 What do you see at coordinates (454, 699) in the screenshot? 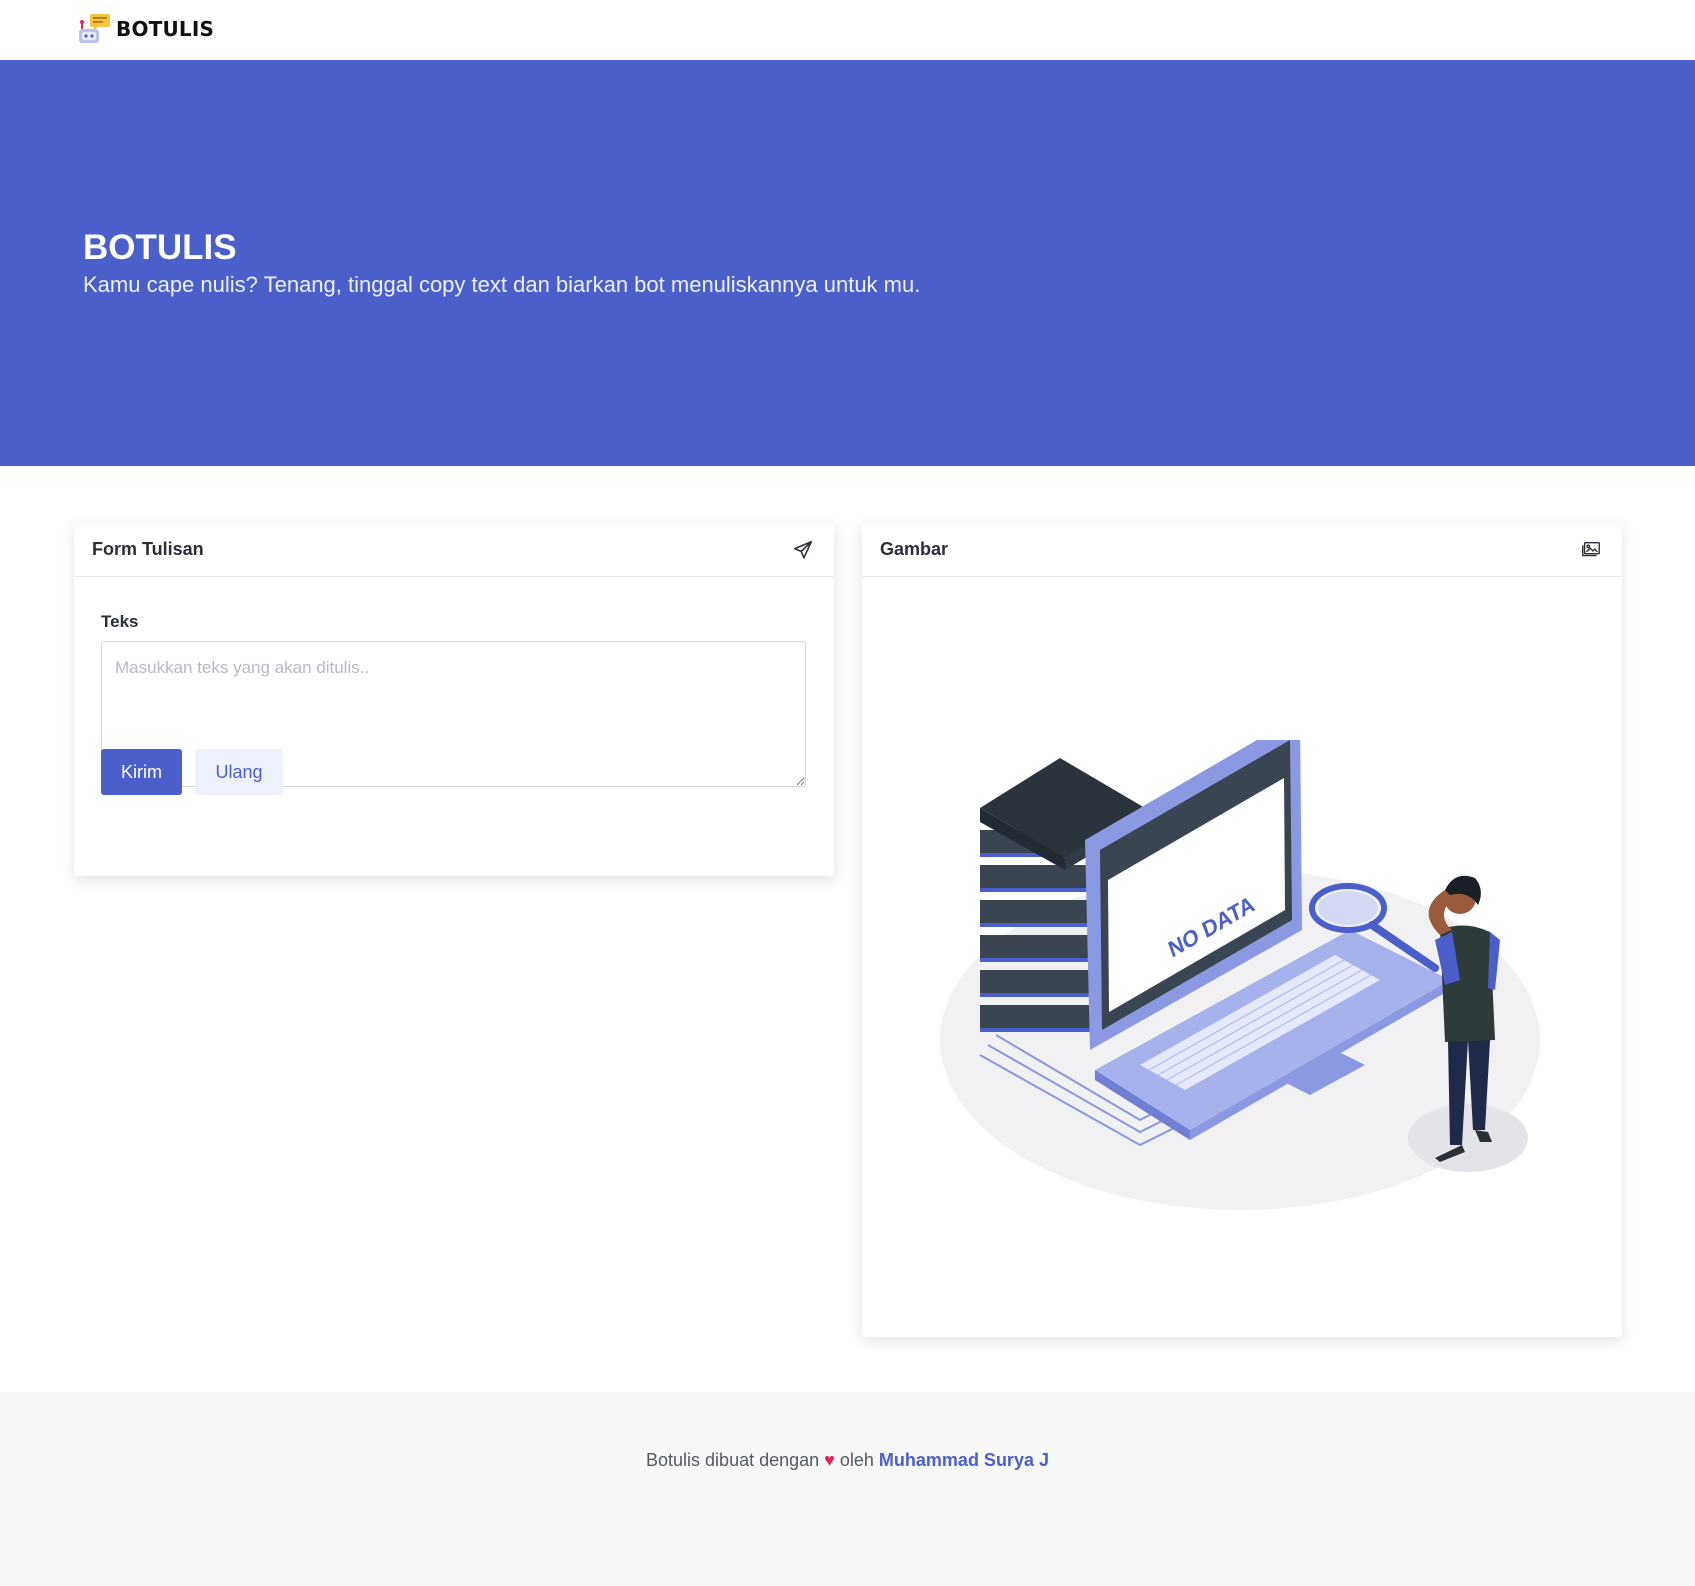
I see `form-card: Form Tulisan Teks` at bounding box center [454, 699].